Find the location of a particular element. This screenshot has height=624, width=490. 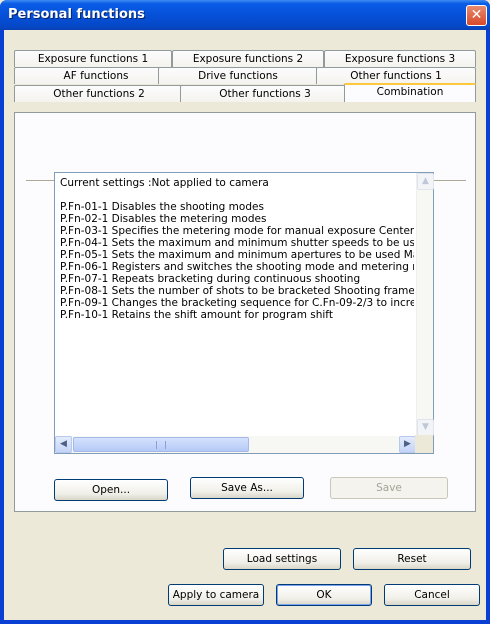

title-bar: Personal functions ✕ is located at coordinates (245, 15).